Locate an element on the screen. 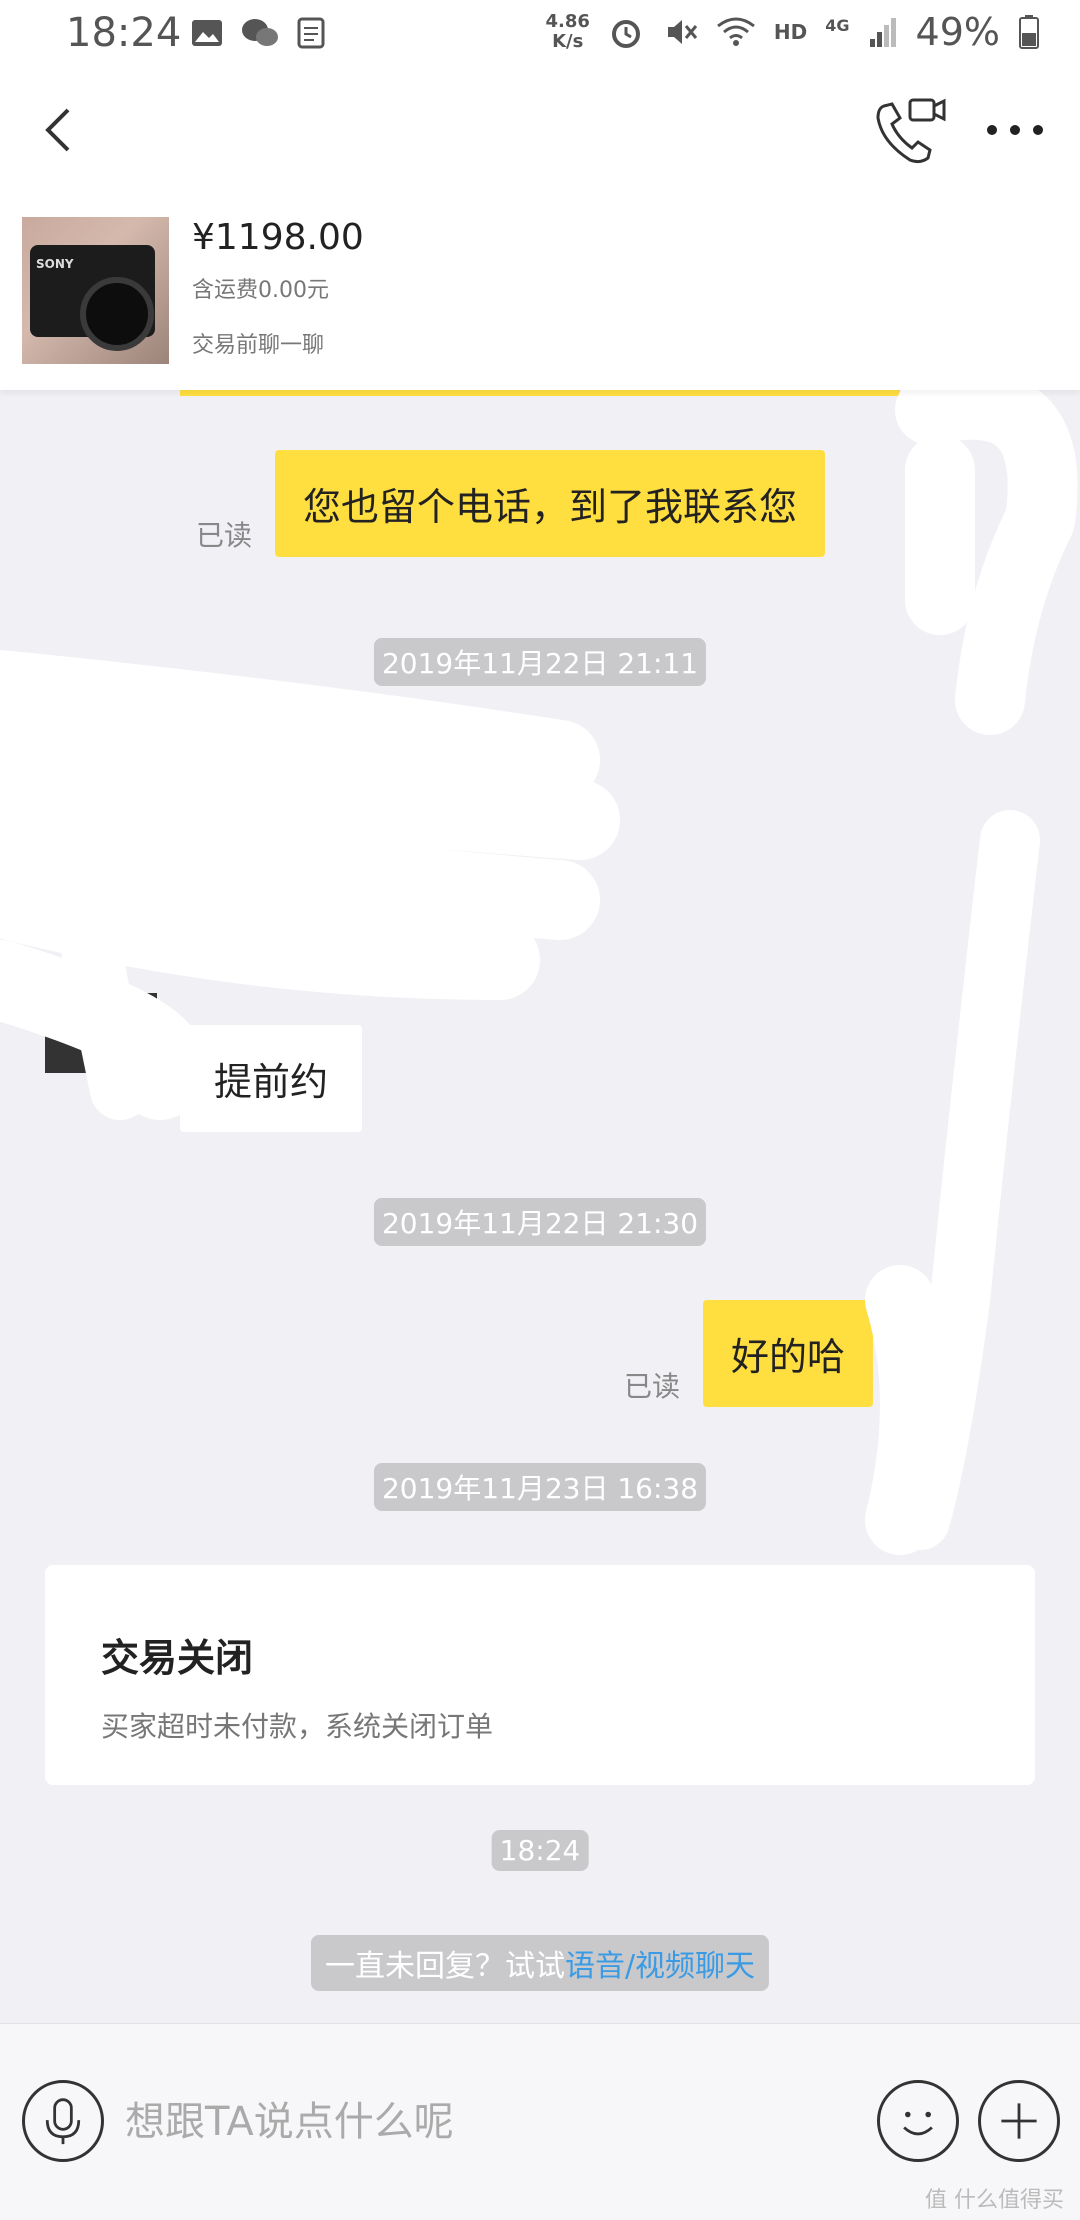  signal-icon is located at coordinates (882, 32).